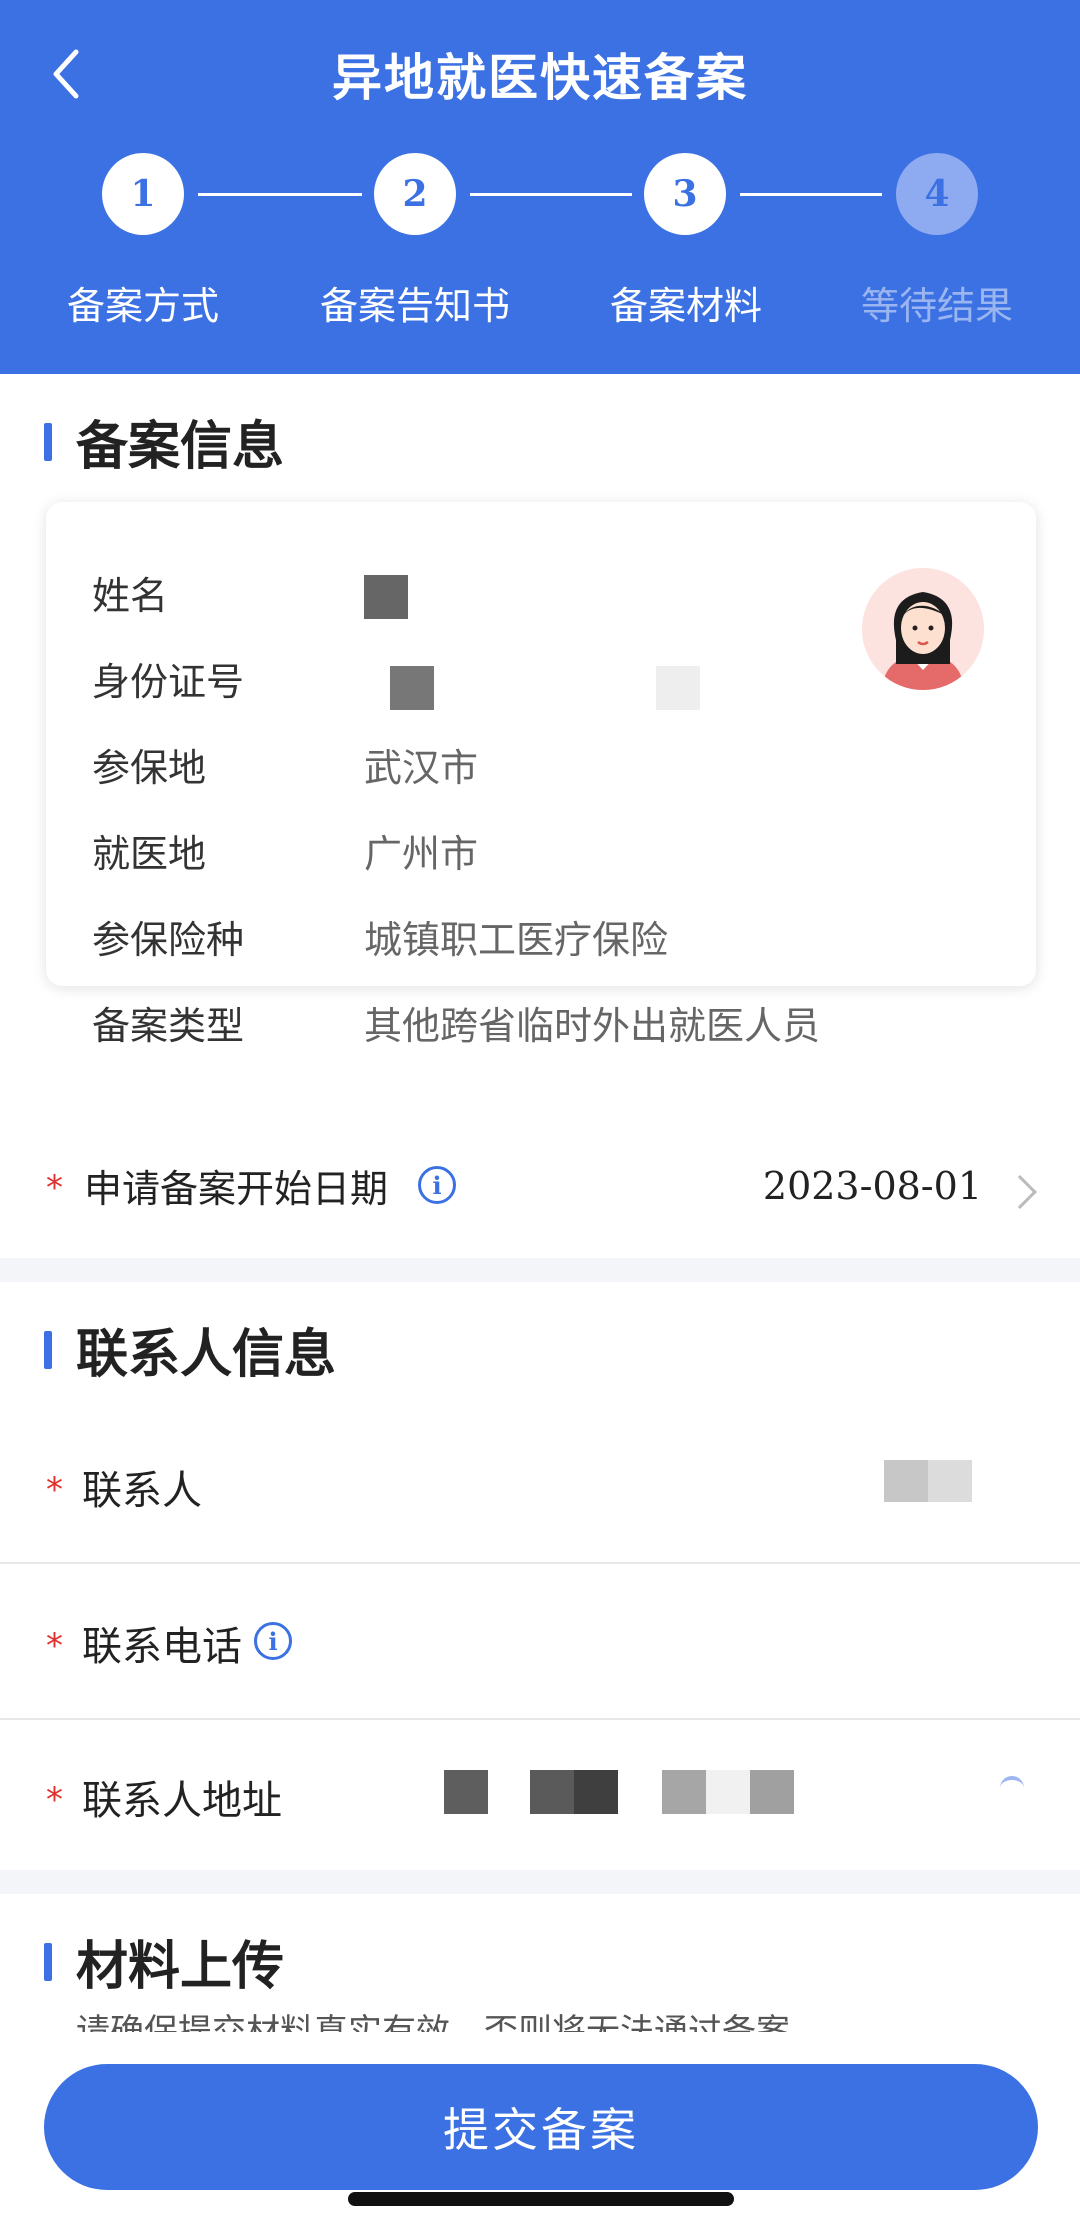  Describe the element at coordinates (250, 592) in the screenshot. I see `info-row-name: 姓名` at that location.